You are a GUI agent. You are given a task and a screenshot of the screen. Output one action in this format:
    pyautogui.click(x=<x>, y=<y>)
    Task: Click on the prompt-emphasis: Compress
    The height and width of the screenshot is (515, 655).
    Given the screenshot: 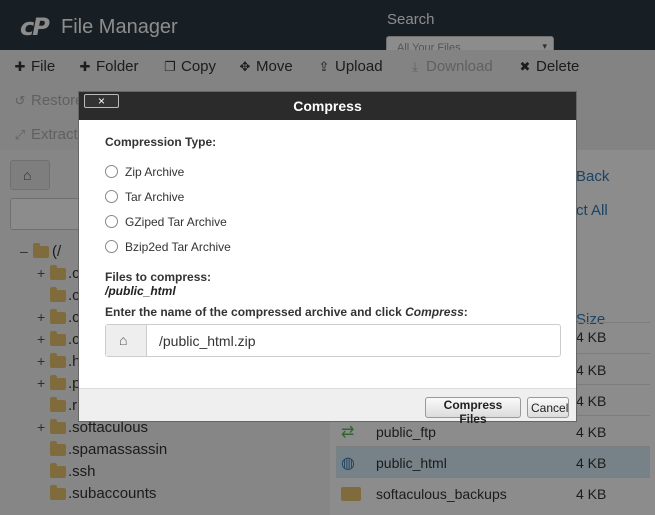 What is the action you would take?
    pyautogui.click(x=434, y=312)
    